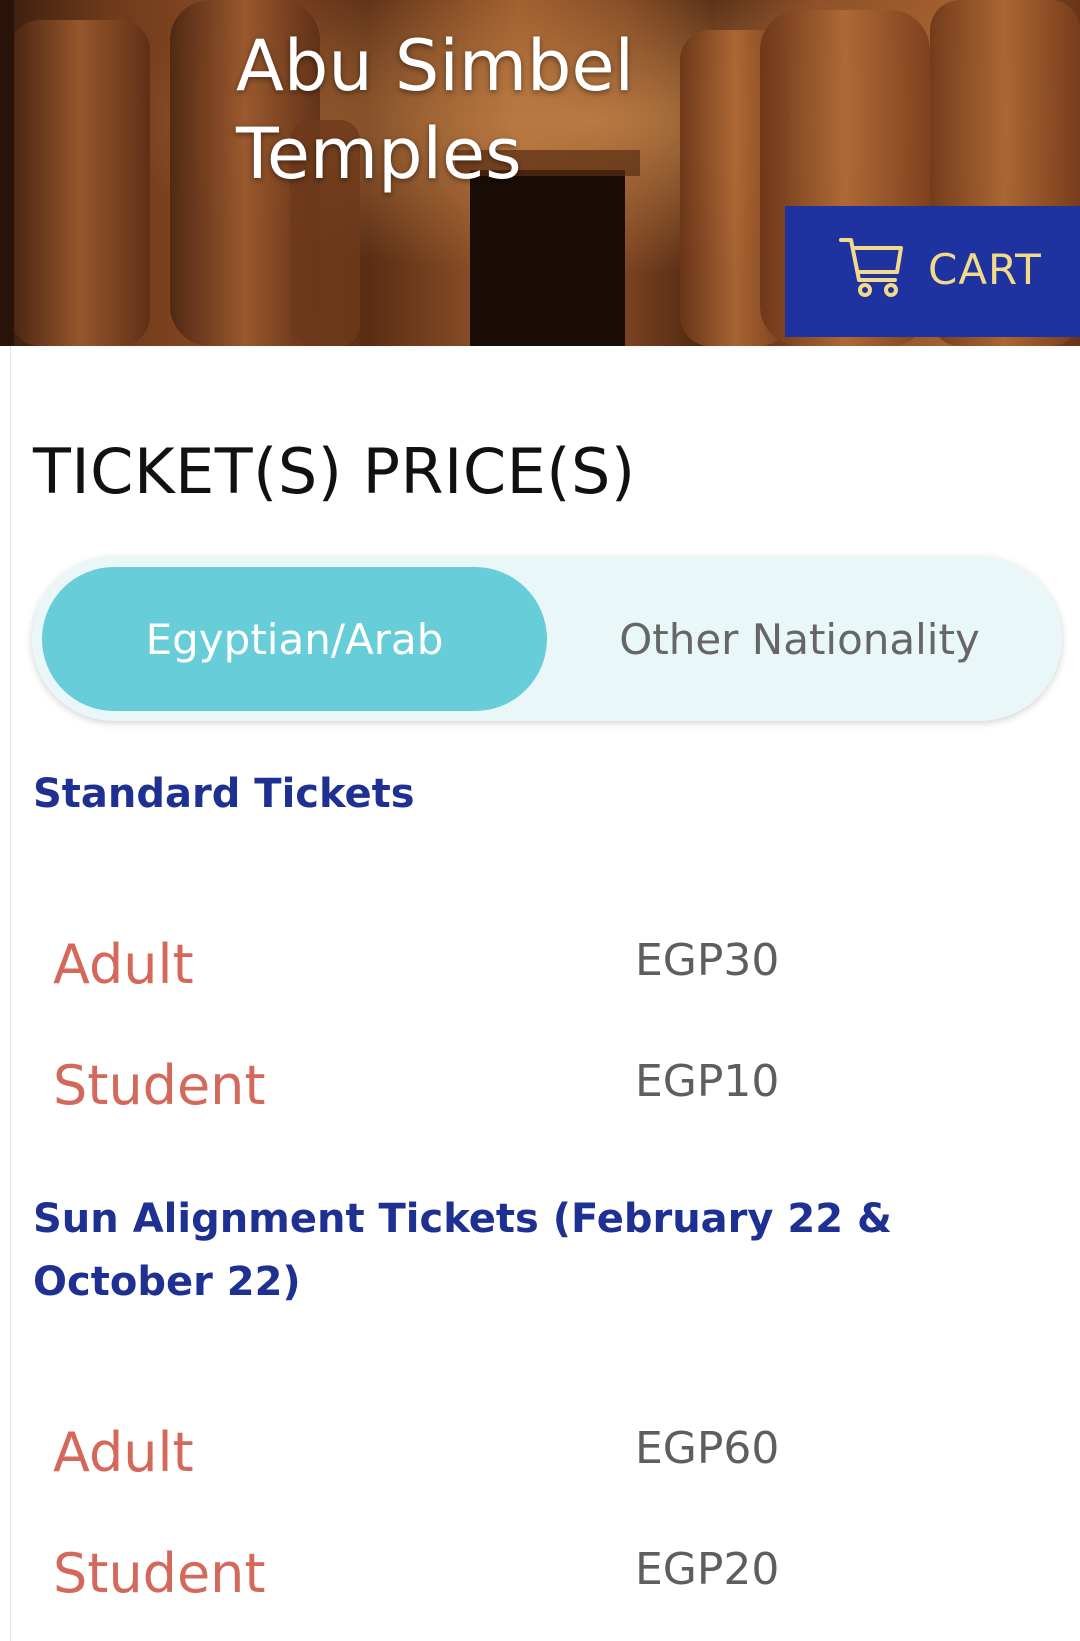  Describe the element at coordinates (871, 267) in the screenshot. I see `shopping-cart-icon` at that location.